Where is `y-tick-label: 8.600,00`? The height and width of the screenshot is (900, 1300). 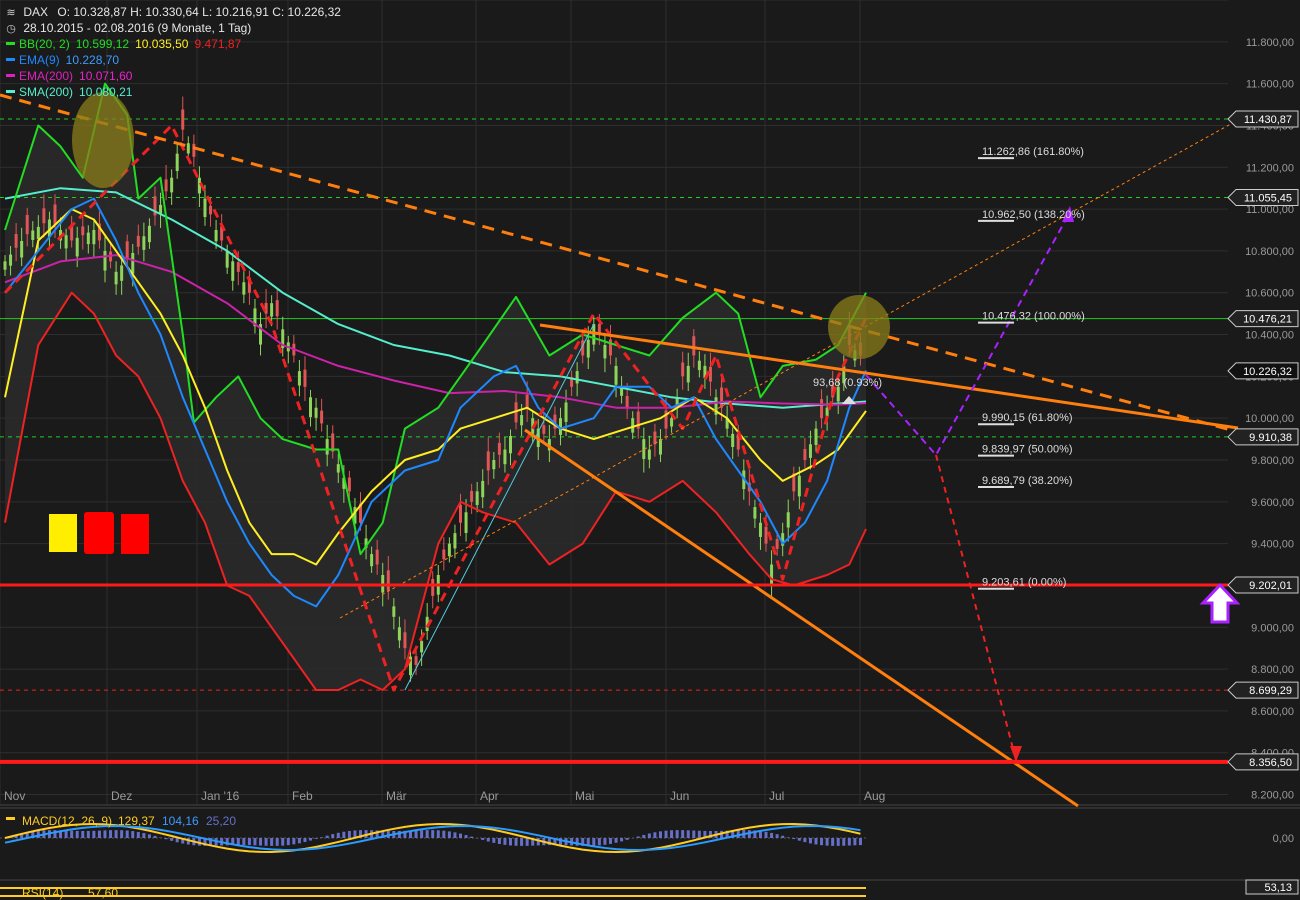
y-tick-label: 8.600,00 is located at coordinates (1272, 712).